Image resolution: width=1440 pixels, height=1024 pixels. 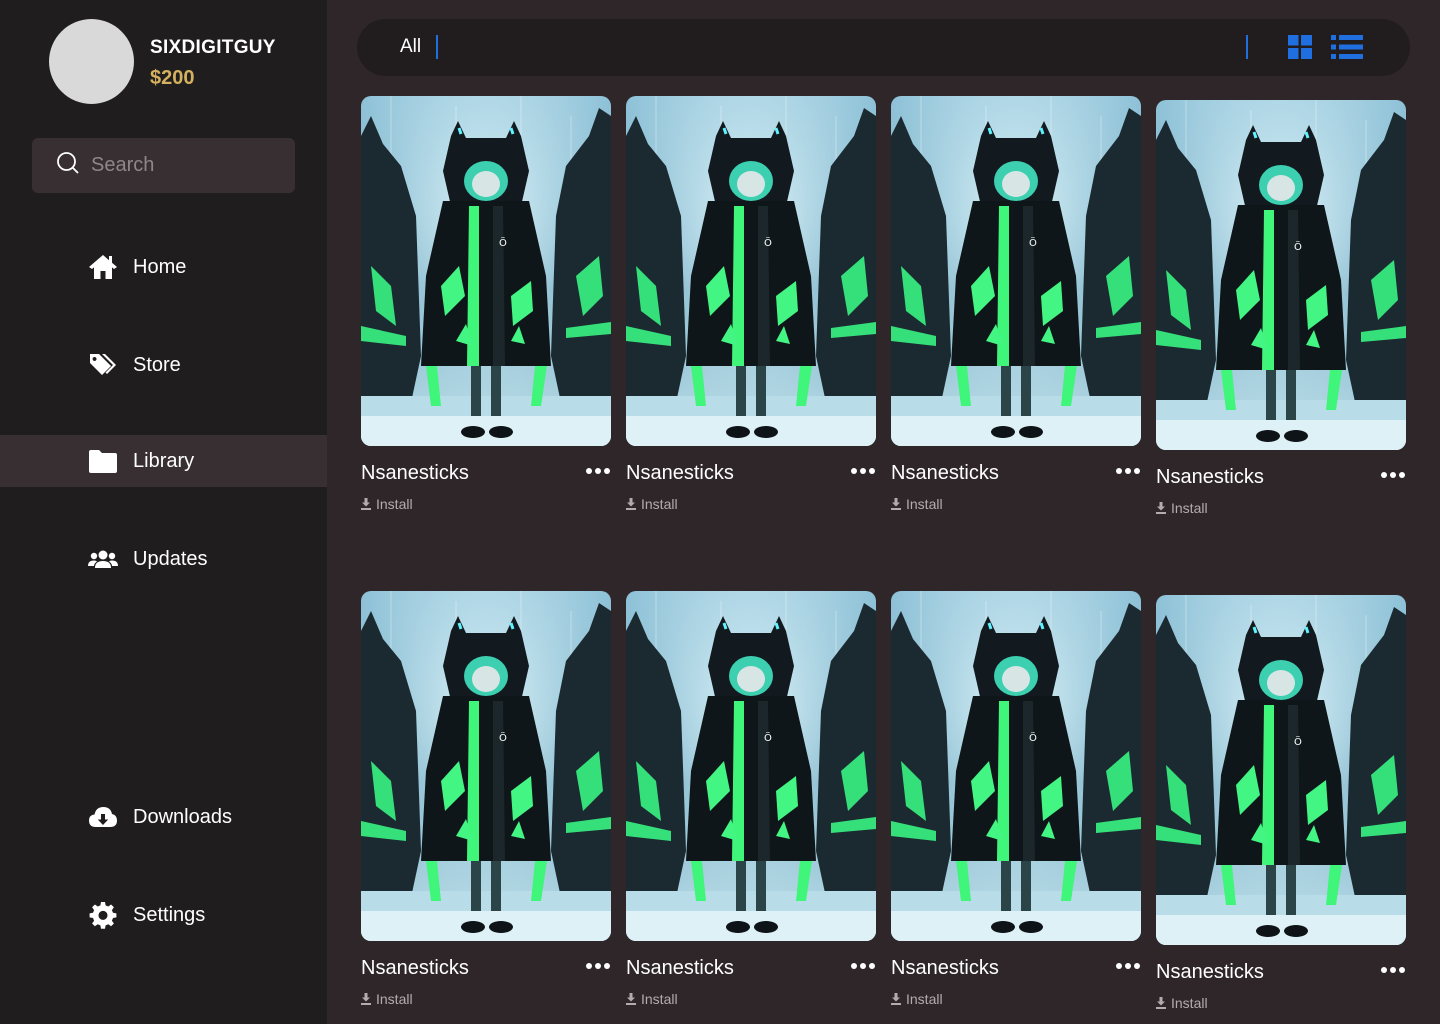 What do you see at coordinates (170, 558) in the screenshot?
I see `nav-label-updates: Updates` at bounding box center [170, 558].